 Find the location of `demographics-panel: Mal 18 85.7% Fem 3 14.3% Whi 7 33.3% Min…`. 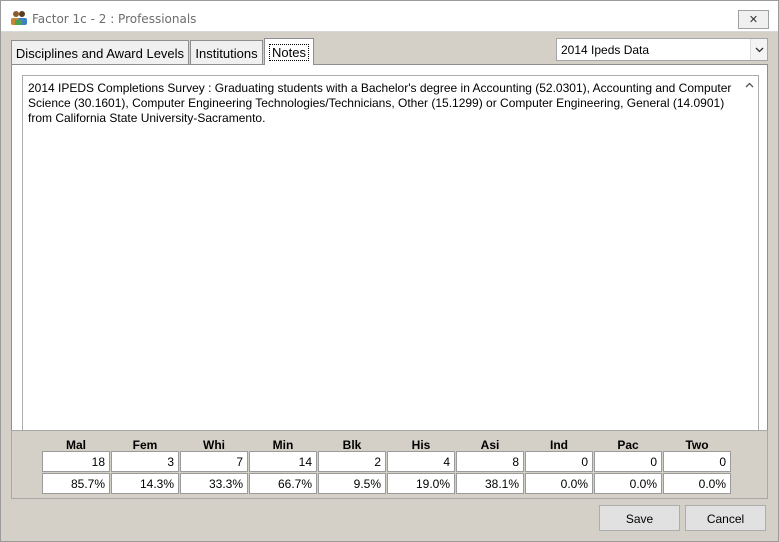

demographics-panel: Mal 18 85.7% Fem 3 14.3% Whi 7 33.3% Min… is located at coordinates (389, 464).